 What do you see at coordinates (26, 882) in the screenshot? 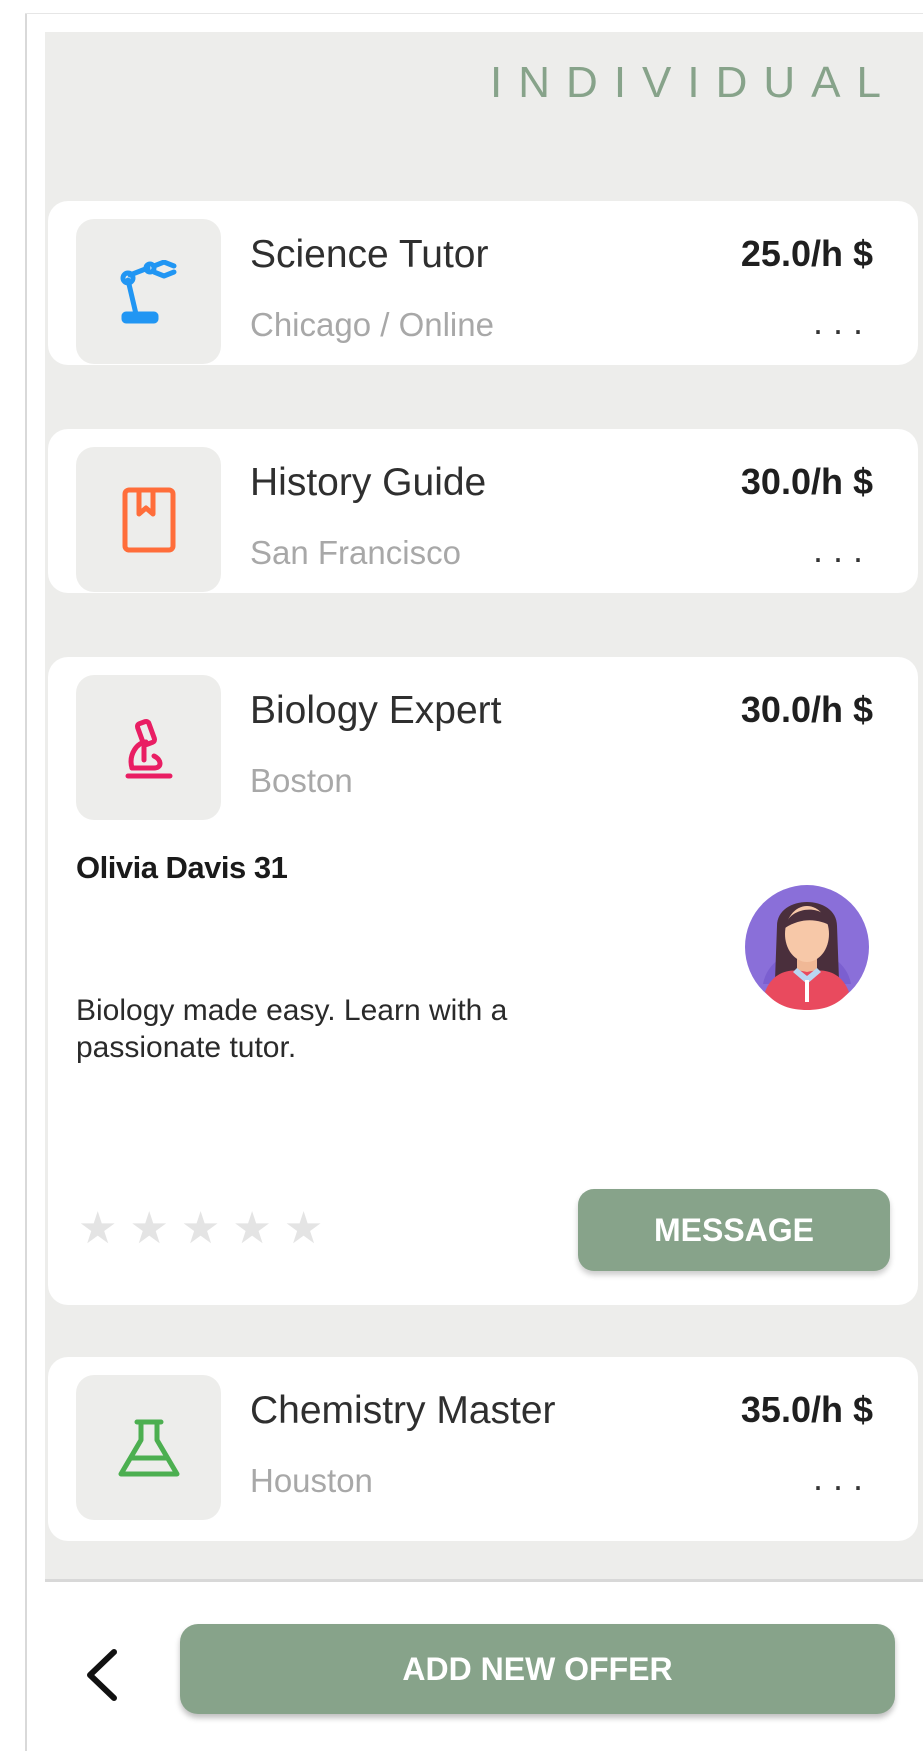
I see `frame-left-line` at bounding box center [26, 882].